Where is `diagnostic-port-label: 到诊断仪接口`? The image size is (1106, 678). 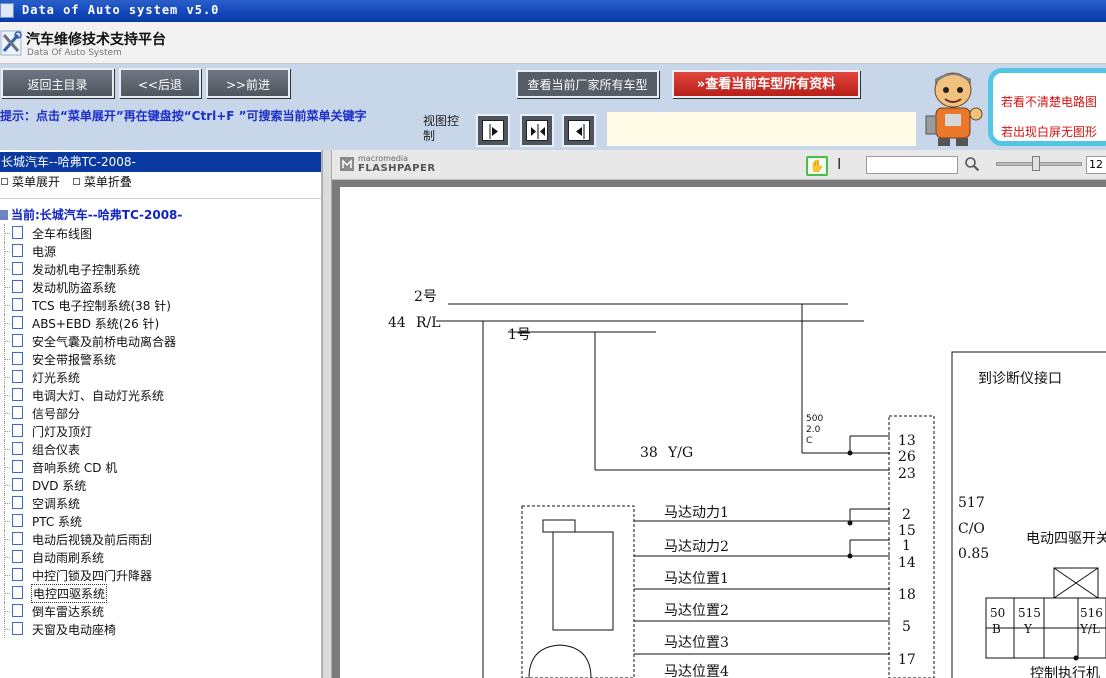
diagnostic-port-label: 到诊断仪接口 is located at coordinates (1020, 378).